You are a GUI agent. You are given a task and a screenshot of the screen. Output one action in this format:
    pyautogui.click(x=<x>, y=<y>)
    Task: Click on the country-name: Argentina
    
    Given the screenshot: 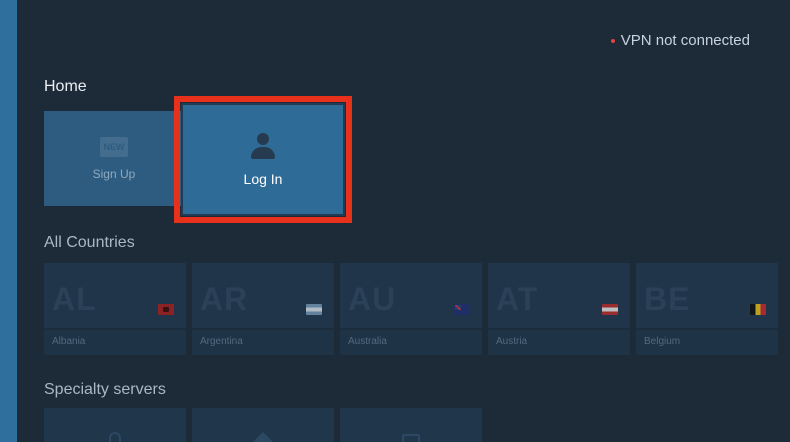 What is the action you would take?
    pyautogui.click(x=221, y=341)
    